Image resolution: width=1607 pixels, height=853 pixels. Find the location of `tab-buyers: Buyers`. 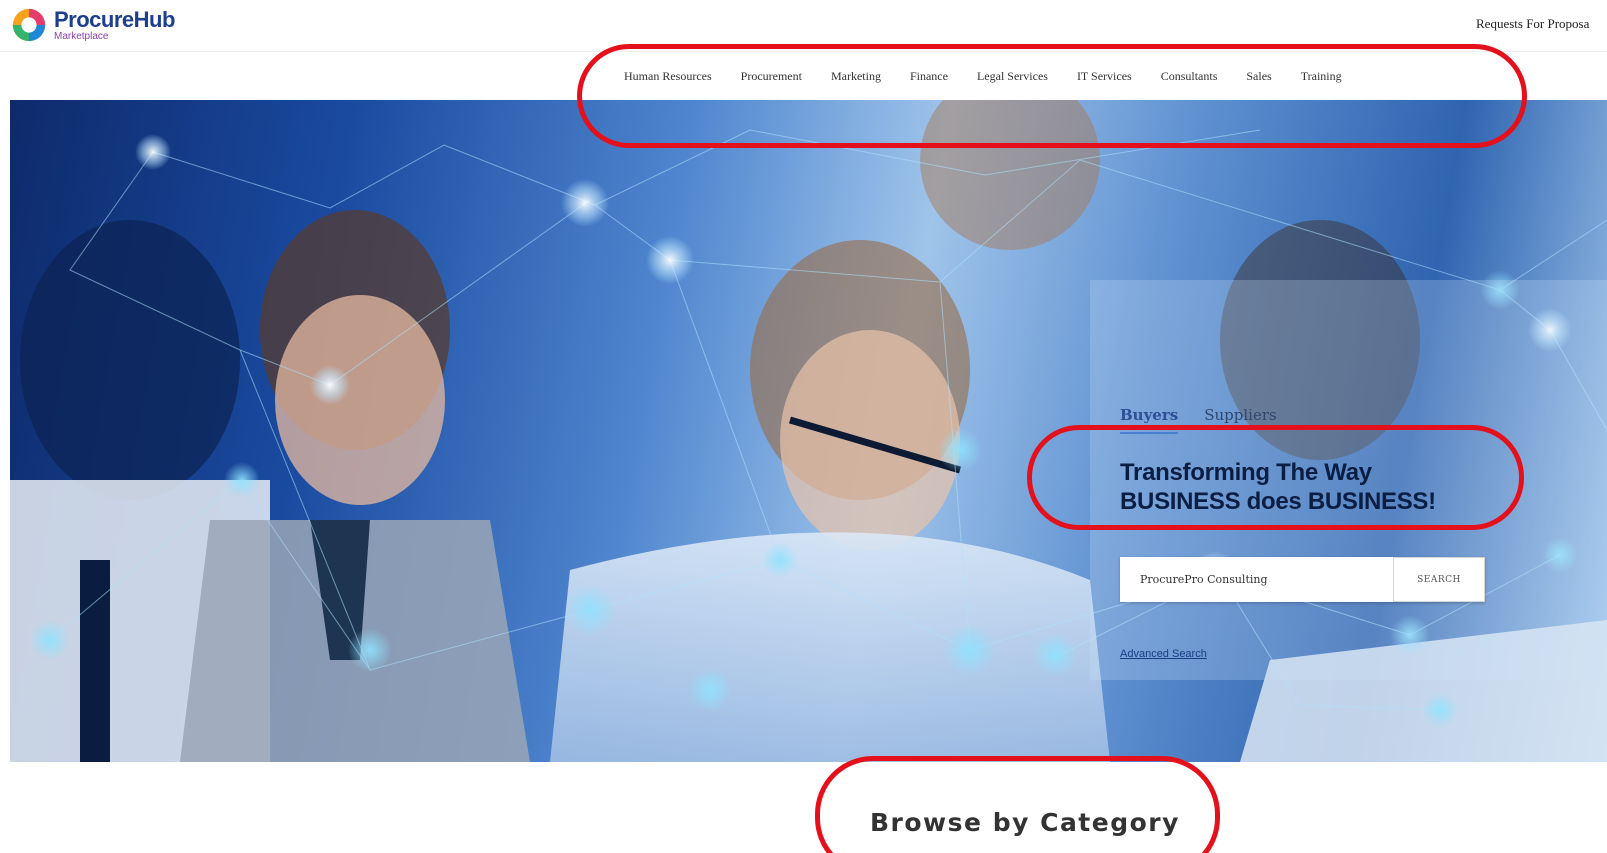

tab-buyers: Buyers is located at coordinates (1149, 420).